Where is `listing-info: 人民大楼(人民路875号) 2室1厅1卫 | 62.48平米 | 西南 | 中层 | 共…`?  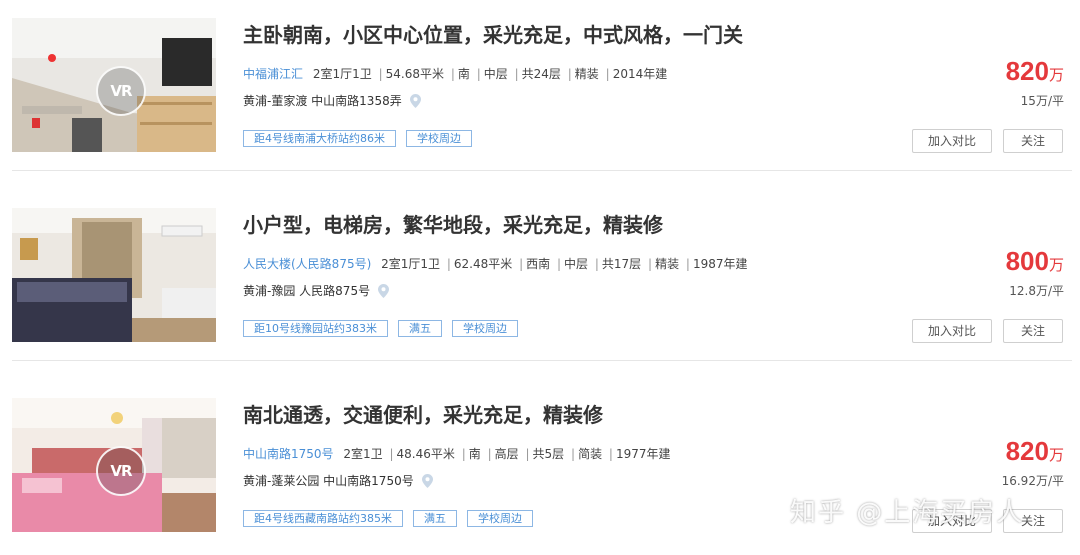 listing-info: 人民大楼(人民路875号) 2室1厅1卫 | 62.48平米 | 西南 | 中层 | 共… is located at coordinates (495, 263).